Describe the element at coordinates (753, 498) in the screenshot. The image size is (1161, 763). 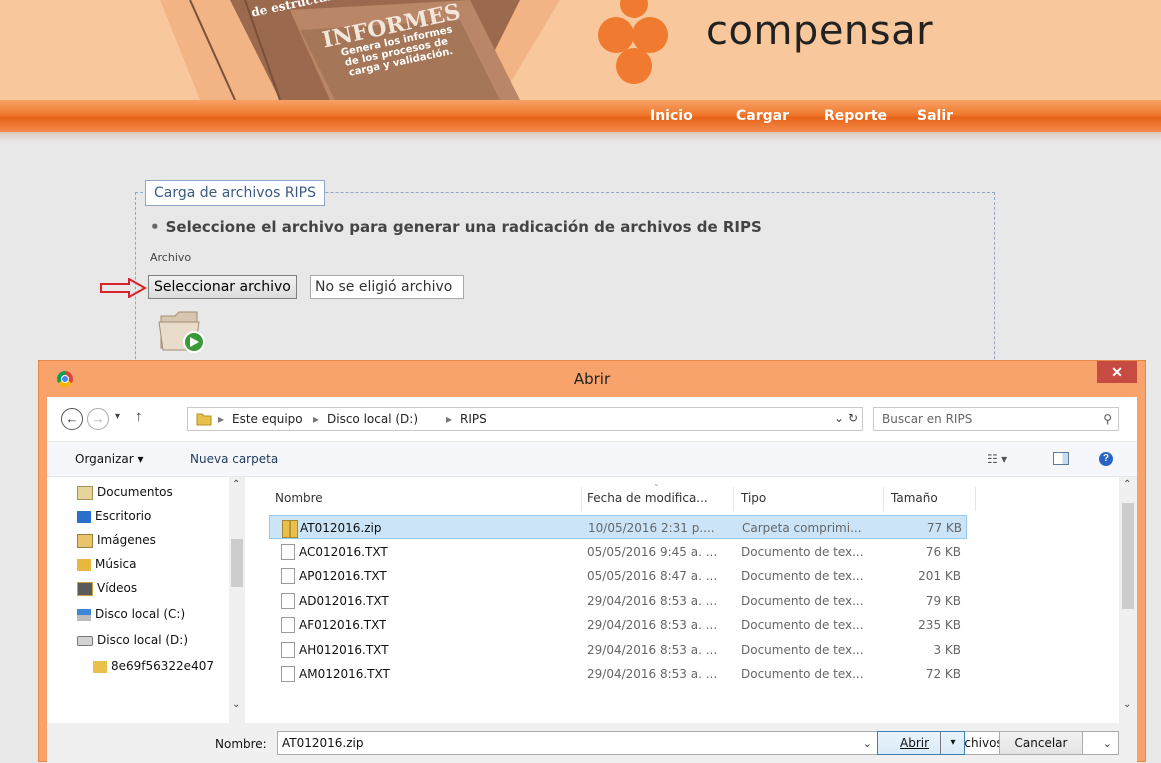
I see `column-type: Tipo` at that location.